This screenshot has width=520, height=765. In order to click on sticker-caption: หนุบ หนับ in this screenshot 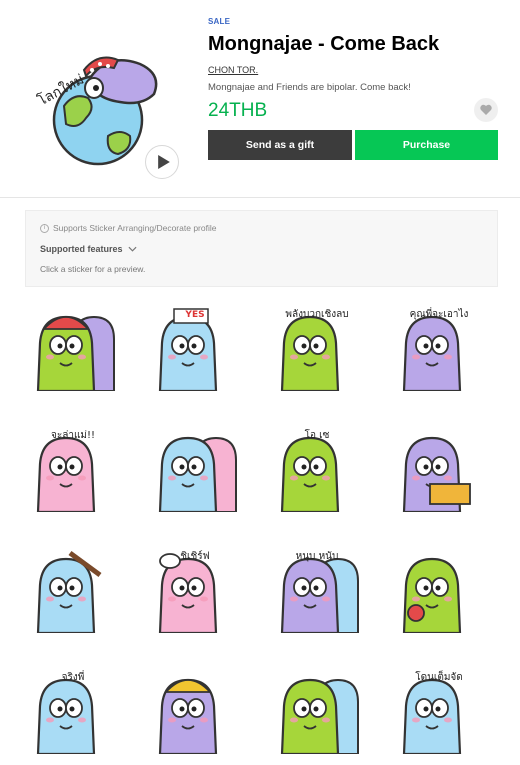, I will do `click(317, 556)`.